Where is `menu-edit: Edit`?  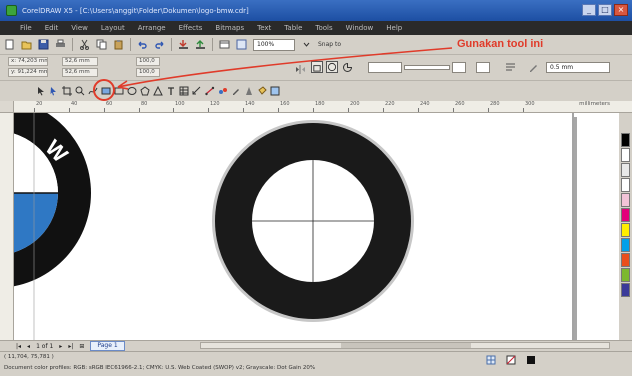 menu-edit: Edit is located at coordinates (52, 28).